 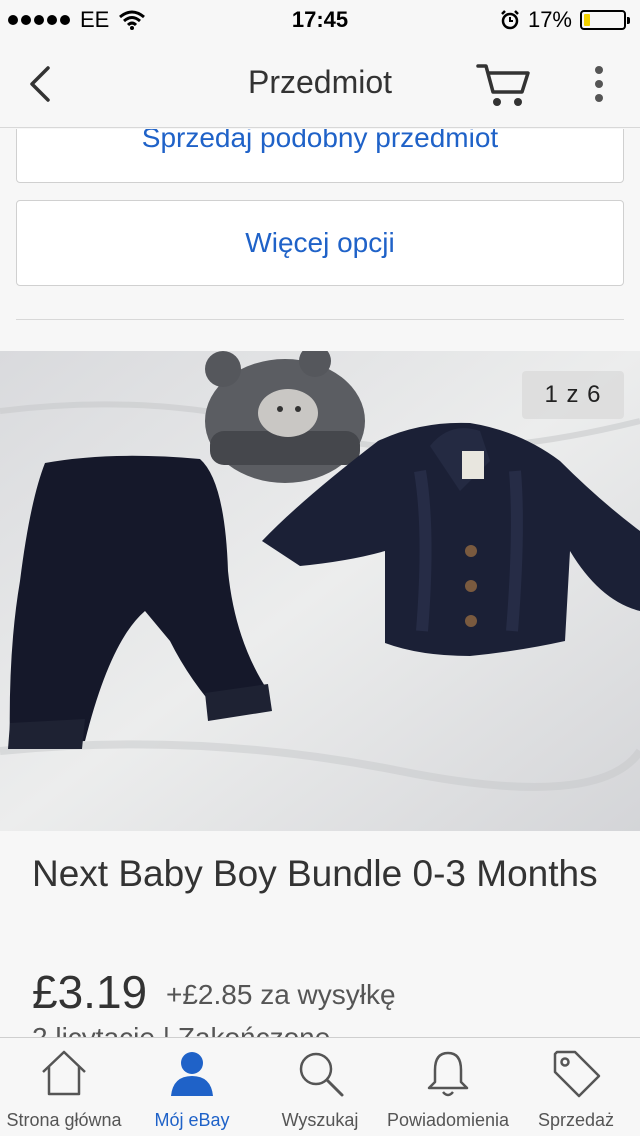 I want to click on page-title: Przedmiot, so click(x=320, y=82).